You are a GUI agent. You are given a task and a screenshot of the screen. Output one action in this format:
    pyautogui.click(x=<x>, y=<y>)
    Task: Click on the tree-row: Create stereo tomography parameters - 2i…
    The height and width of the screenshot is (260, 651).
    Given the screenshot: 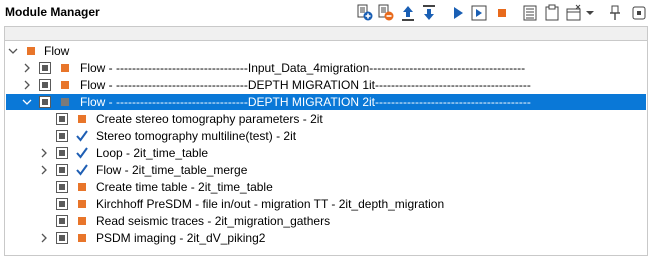 What is the action you would take?
    pyautogui.click(x=326, y=119)
    